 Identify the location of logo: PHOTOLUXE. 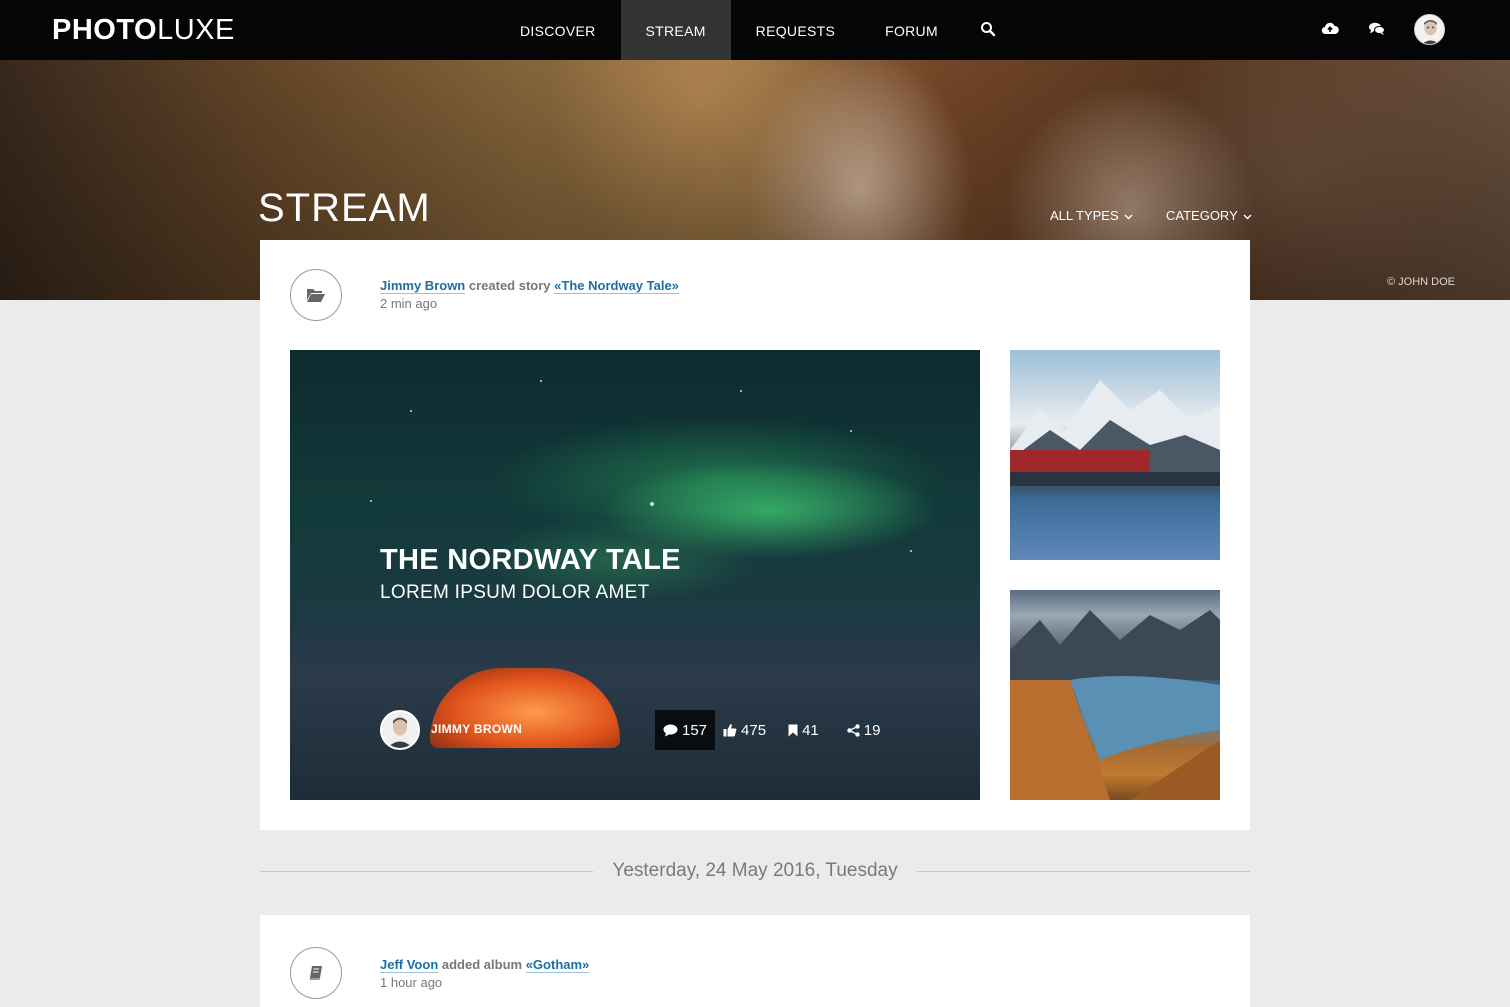
(143, 30).